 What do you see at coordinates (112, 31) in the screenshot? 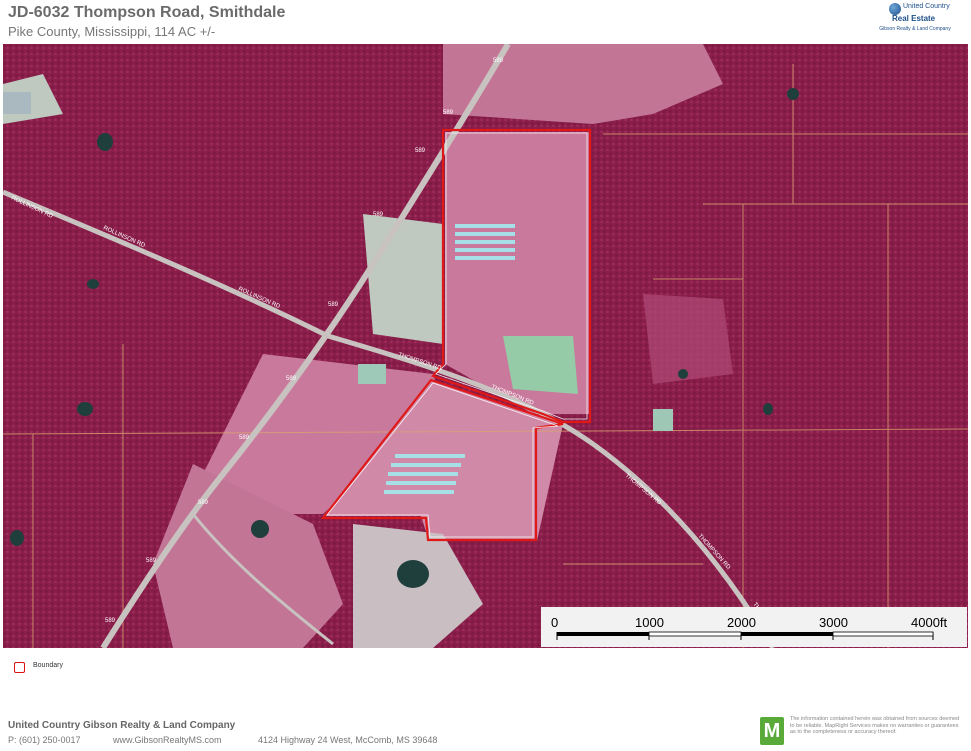
I see `page-subtitle: Pike County, Mississippi, 114 AC +/-` at bounding box center [112, 31].